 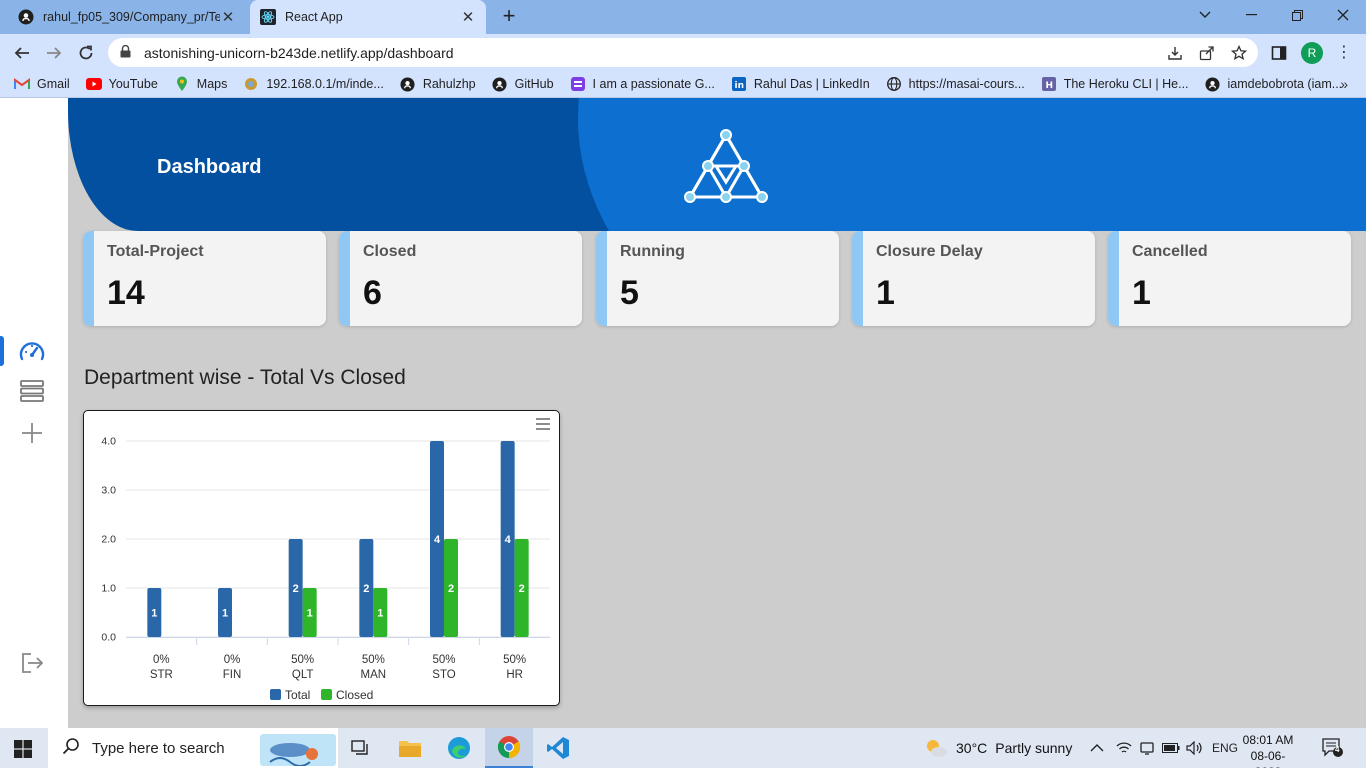 What do you see at coordinates (303, 675) in the screenshot?
I see `x-tick-label: QLT` at bounding box center [303, 675].